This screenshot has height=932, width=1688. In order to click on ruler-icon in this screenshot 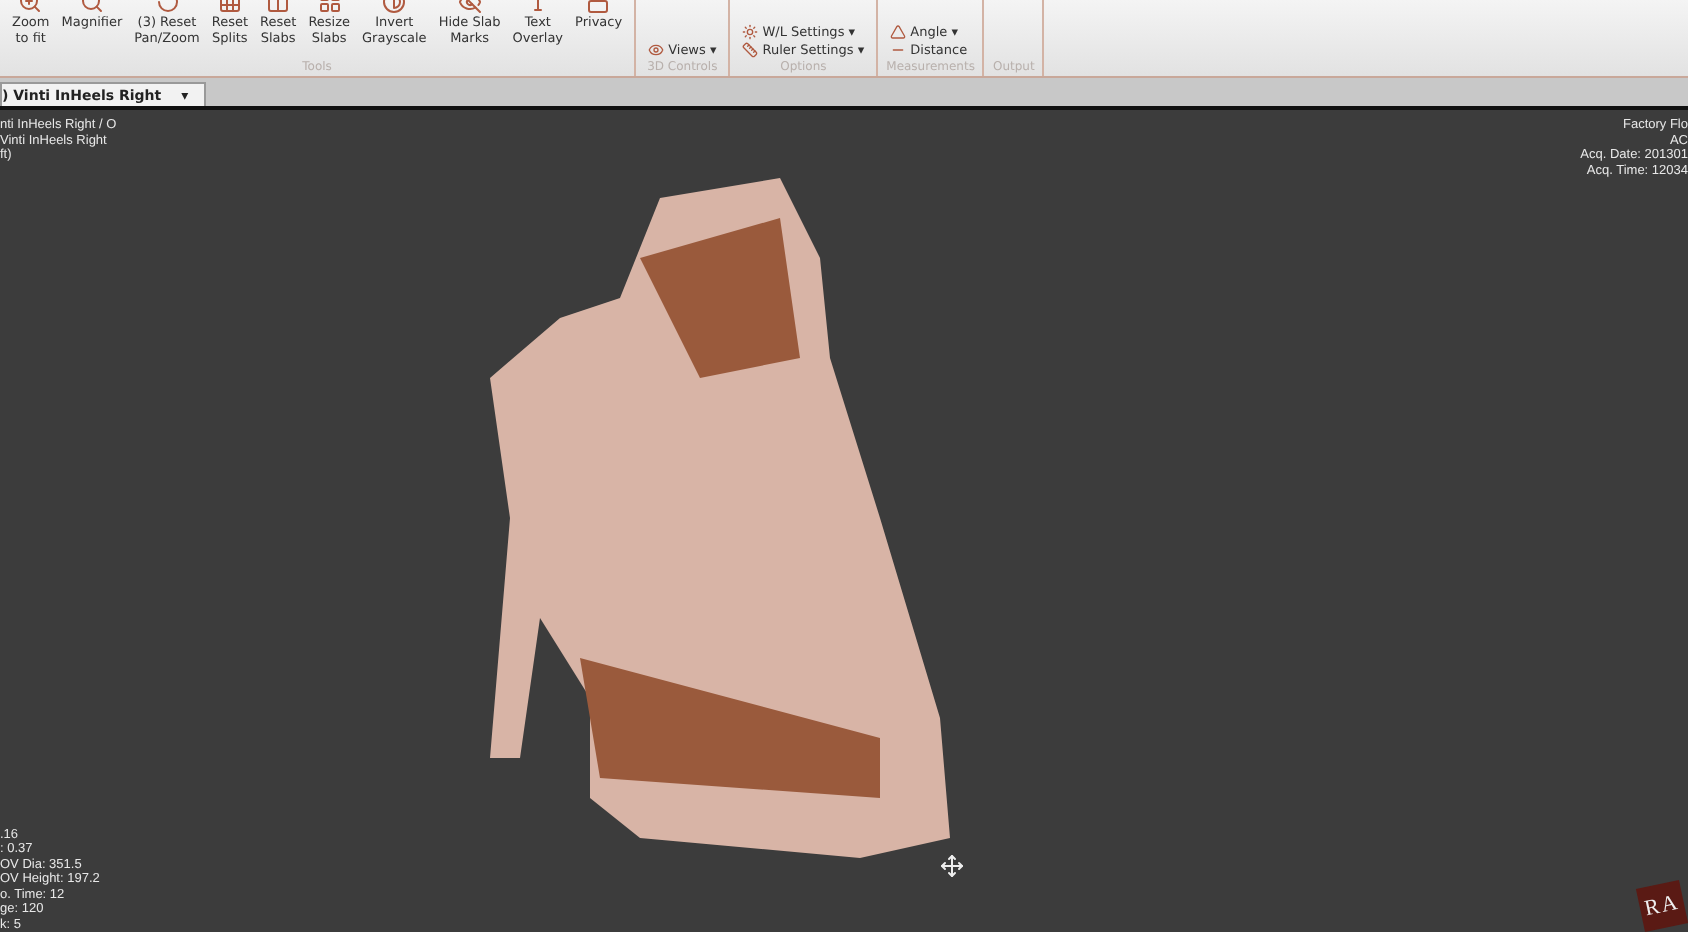, I will do `click(750, 50)`.